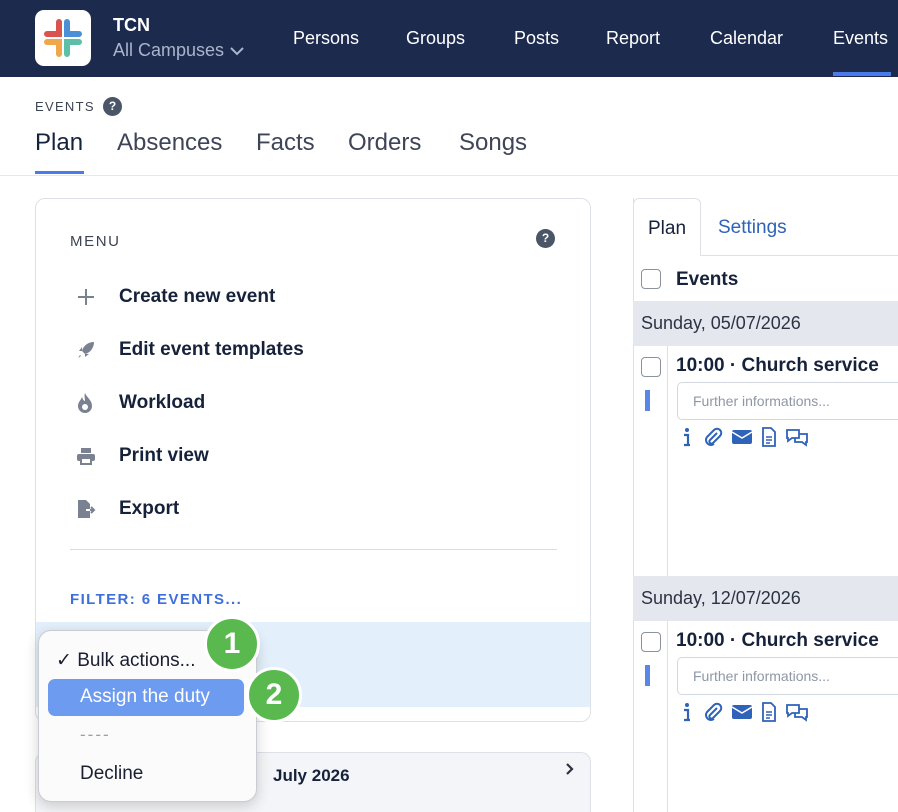 The height and width of the screenshot is (812, 898). Describe the element at coordinates (493, 143) in the screenshot. I see `tab-songs: Songs` at that location.